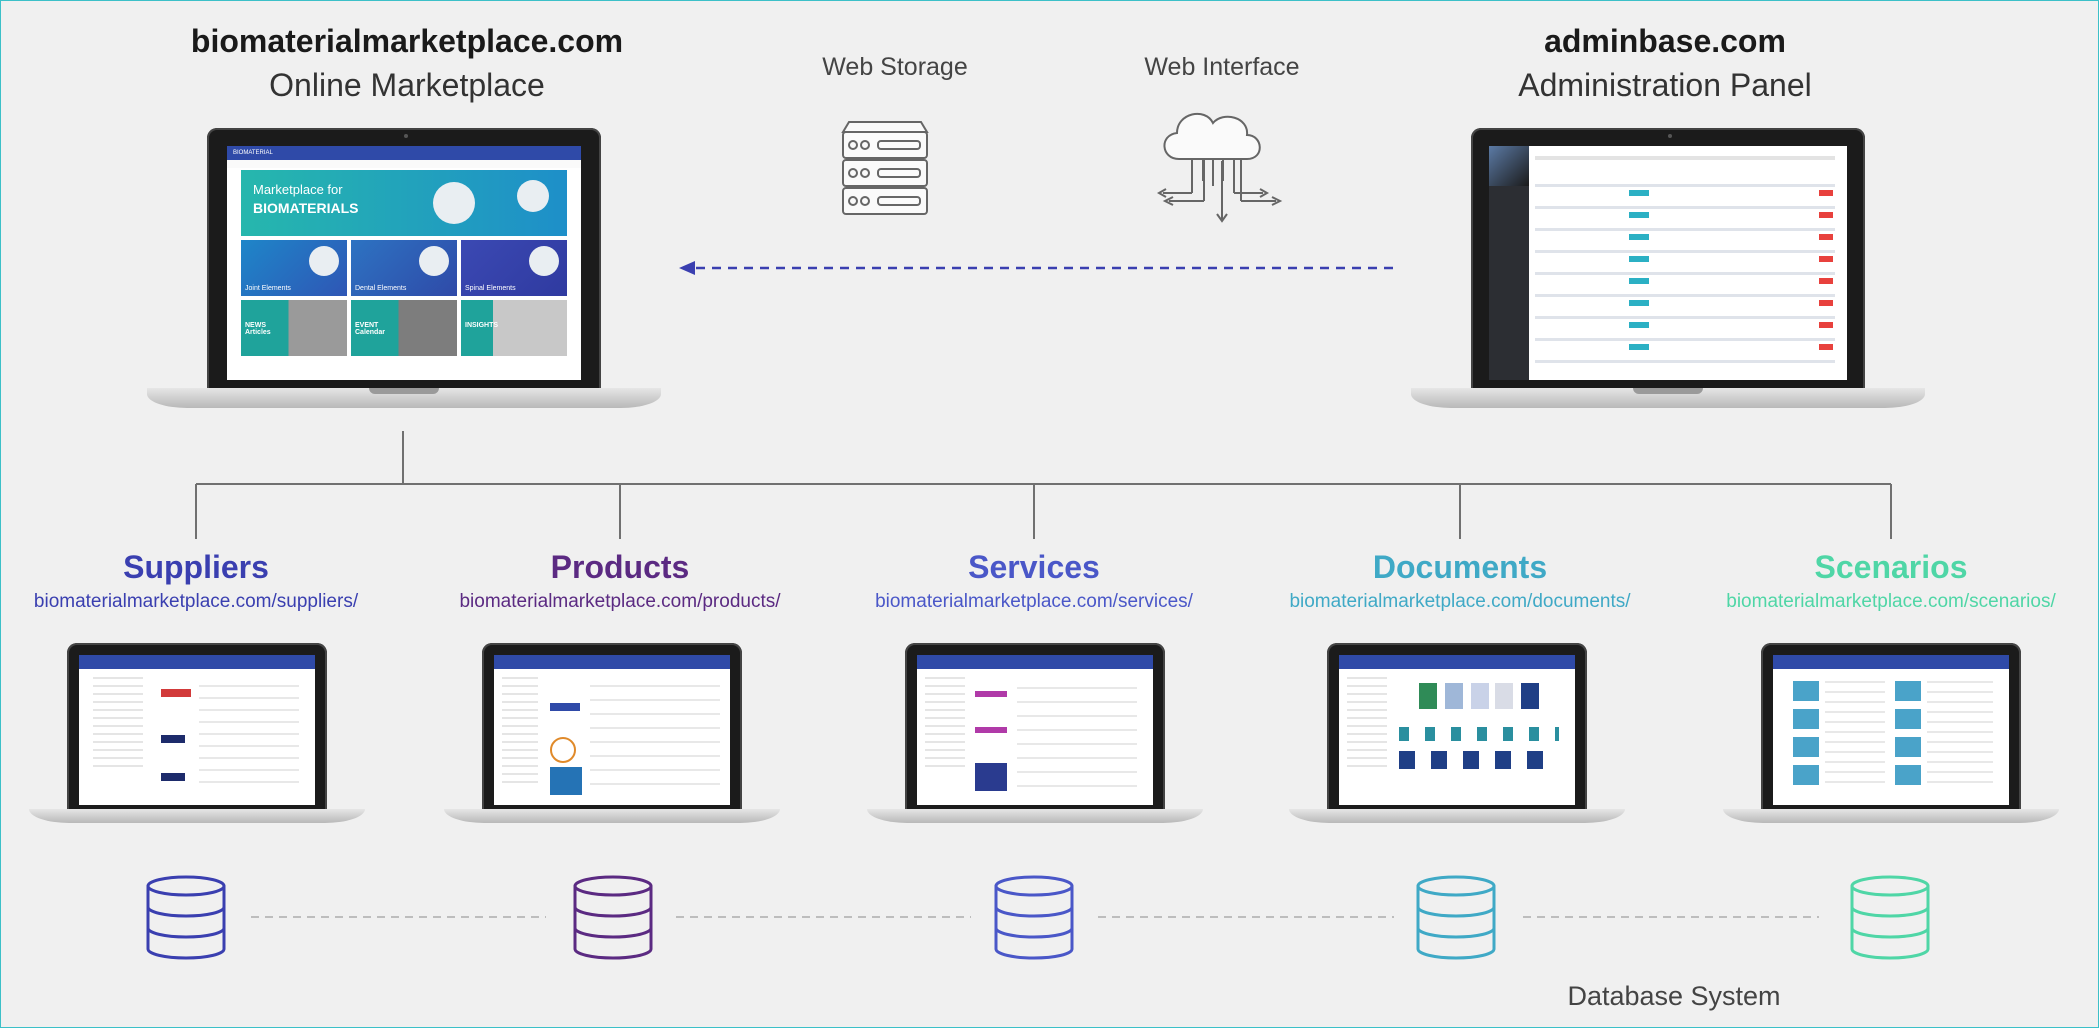 The image size is (2099, 1028). Describe the element at coordinates (196, 567) in the screenshot. I see `section-title-suppliers: Suppliers` at that location.